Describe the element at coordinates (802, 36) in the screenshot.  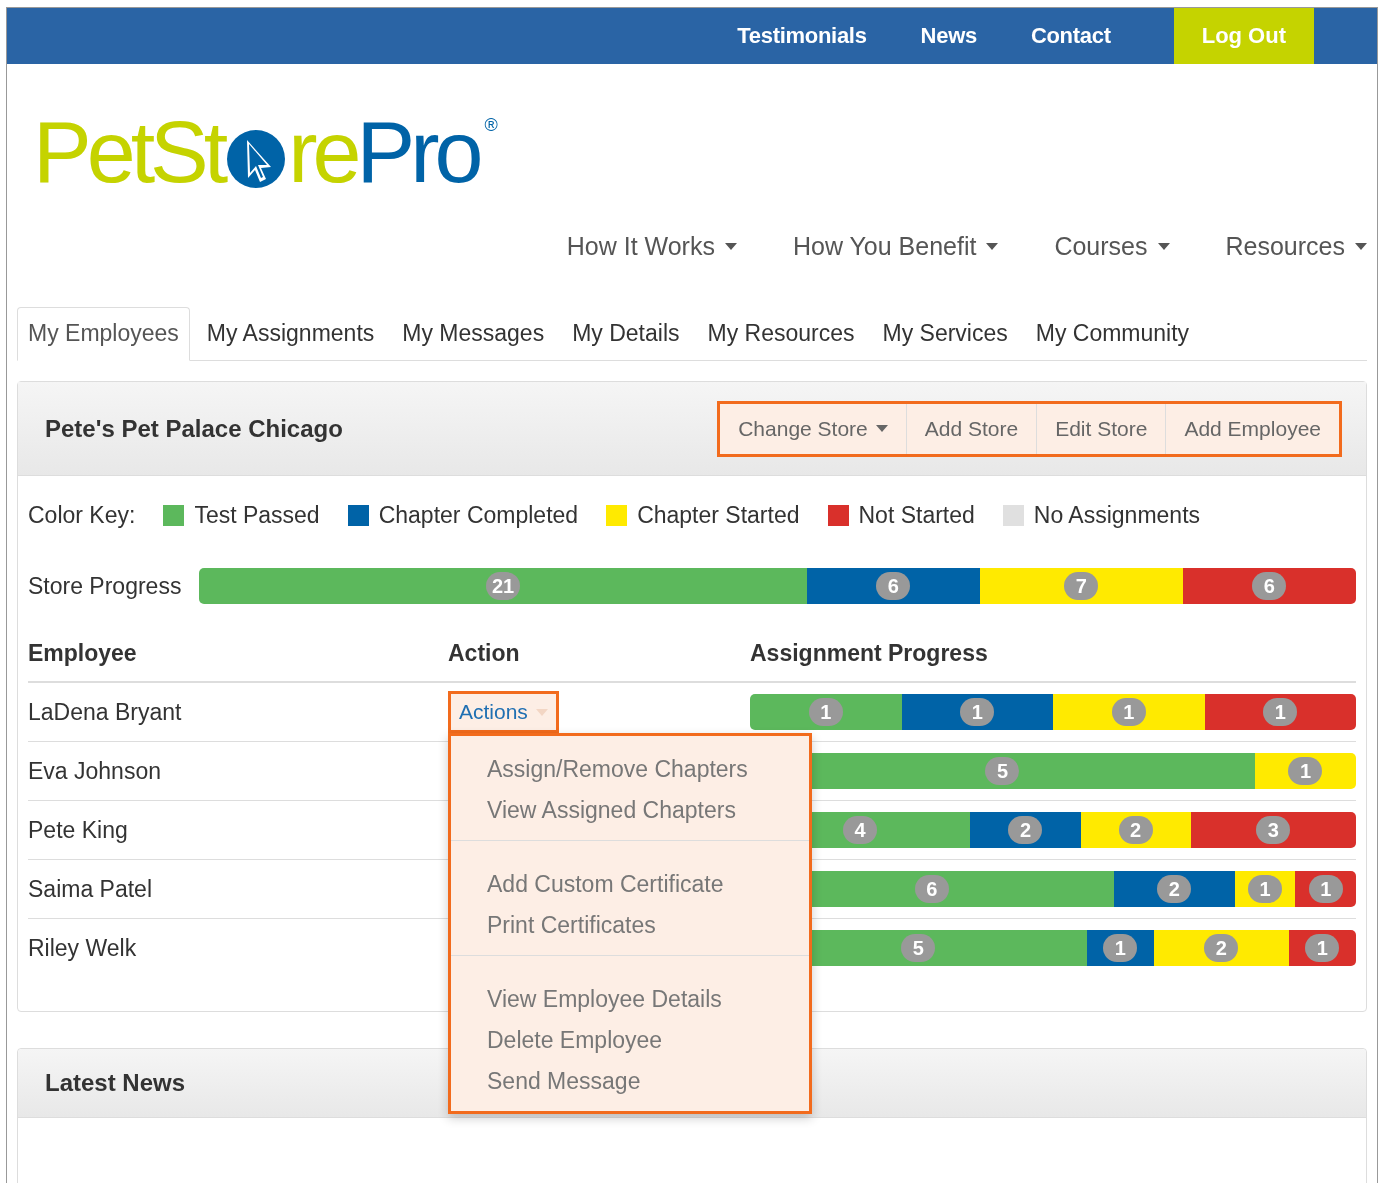
I see `nav-link: Testimonials` at that location.